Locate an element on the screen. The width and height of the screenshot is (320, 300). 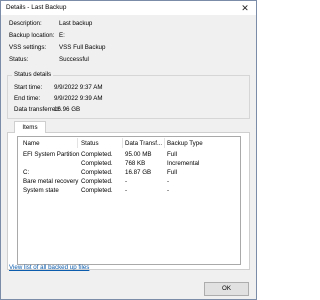
row-name: C: is located at coordinates (26, 172).